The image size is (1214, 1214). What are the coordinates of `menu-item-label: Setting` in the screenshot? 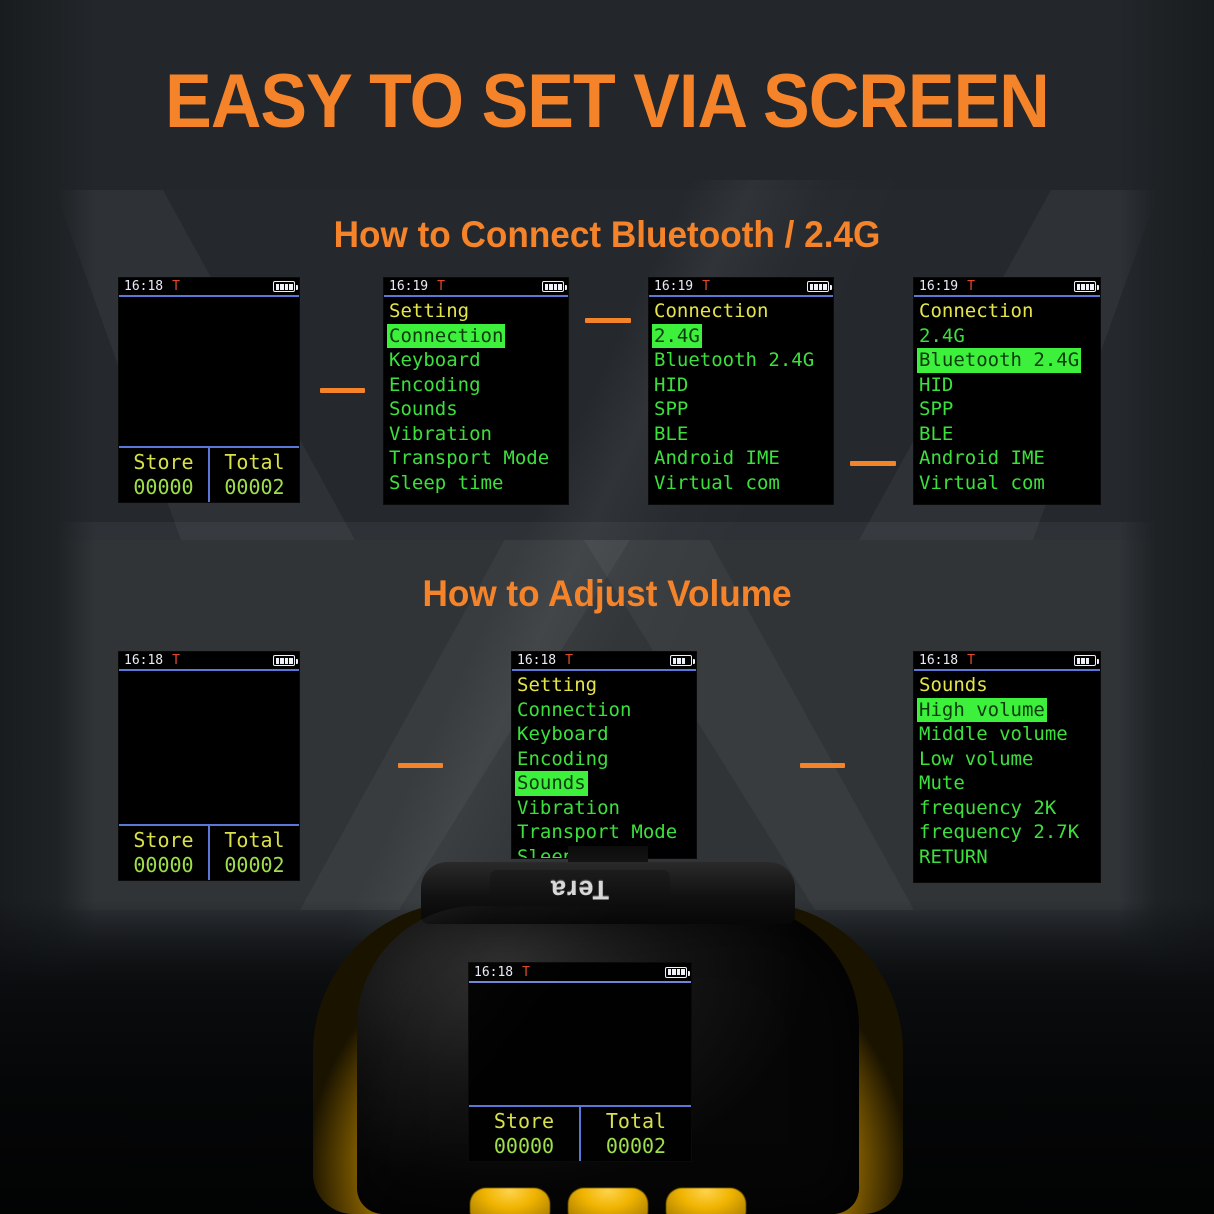 It's located at (557, 685).